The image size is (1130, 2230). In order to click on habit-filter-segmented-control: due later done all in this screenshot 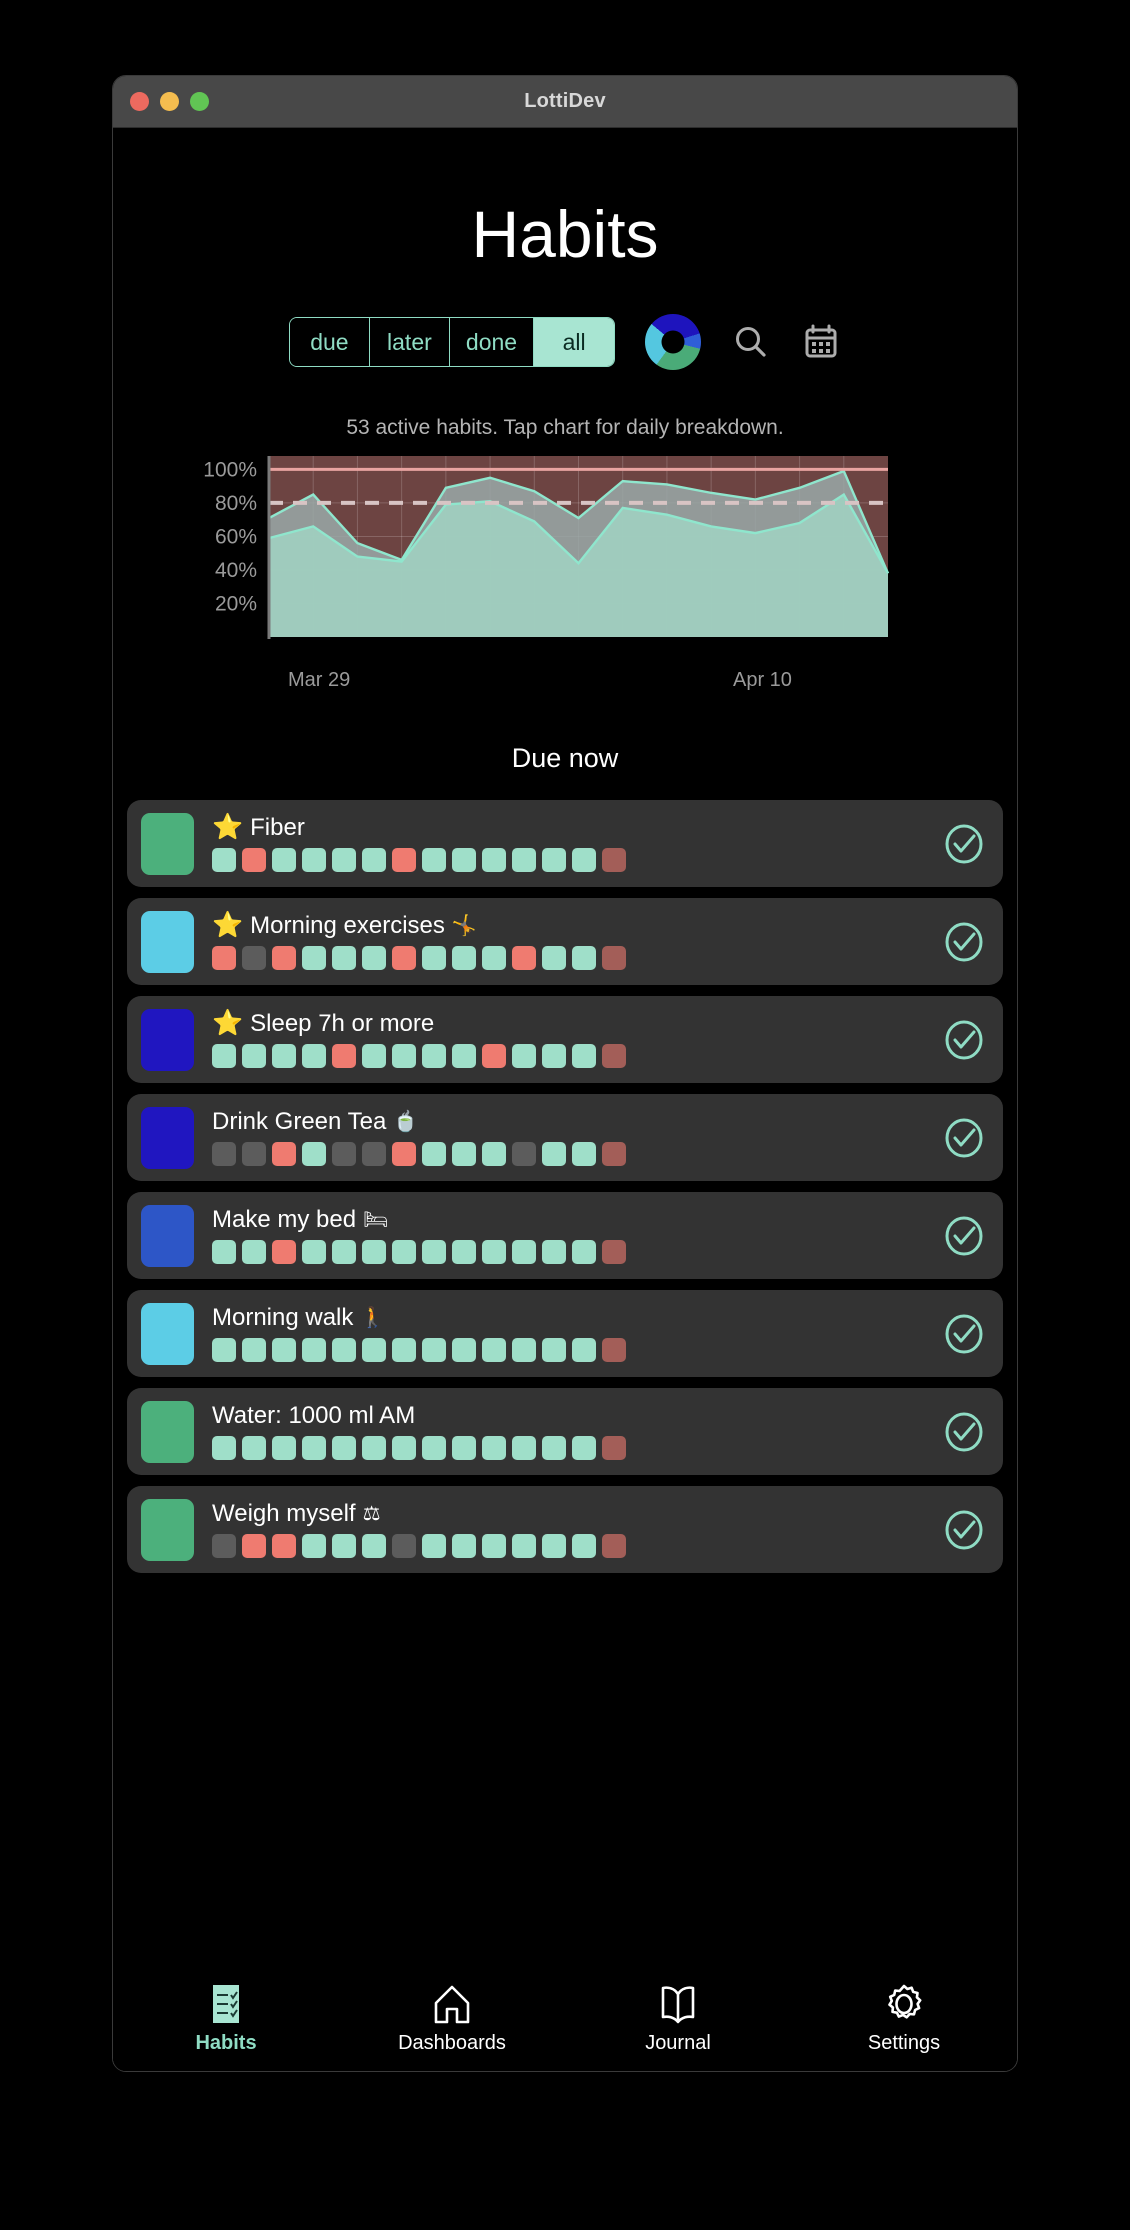, I will do `click(452, 342)`.